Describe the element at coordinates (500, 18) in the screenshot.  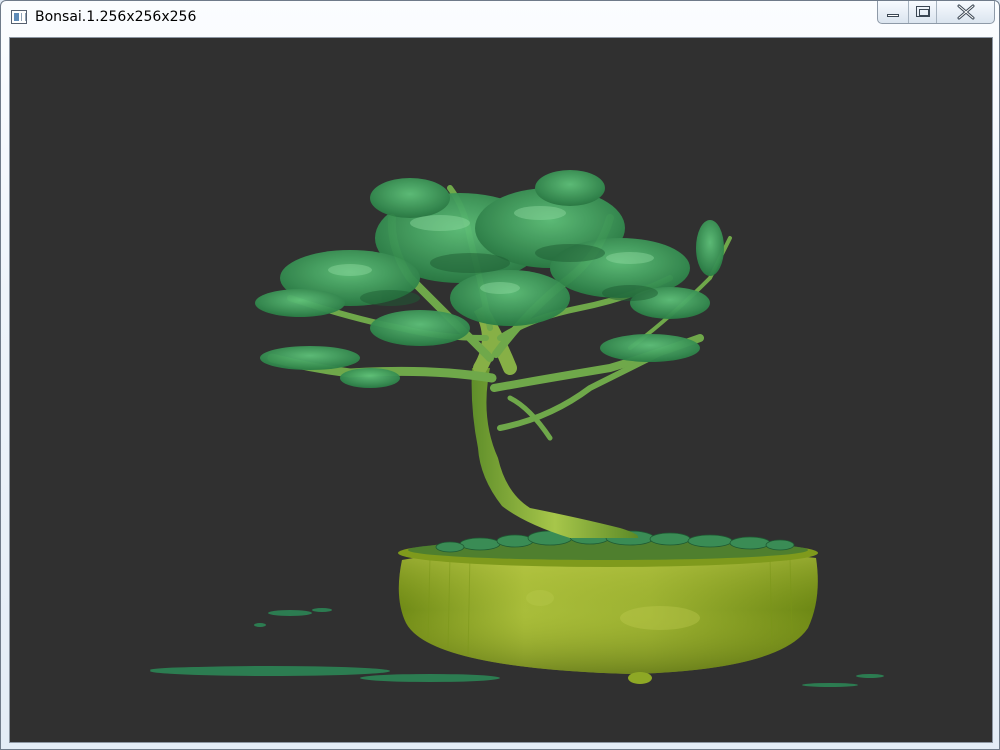
I see `title-bar: Bonsai.1.256x256x256` at that location.